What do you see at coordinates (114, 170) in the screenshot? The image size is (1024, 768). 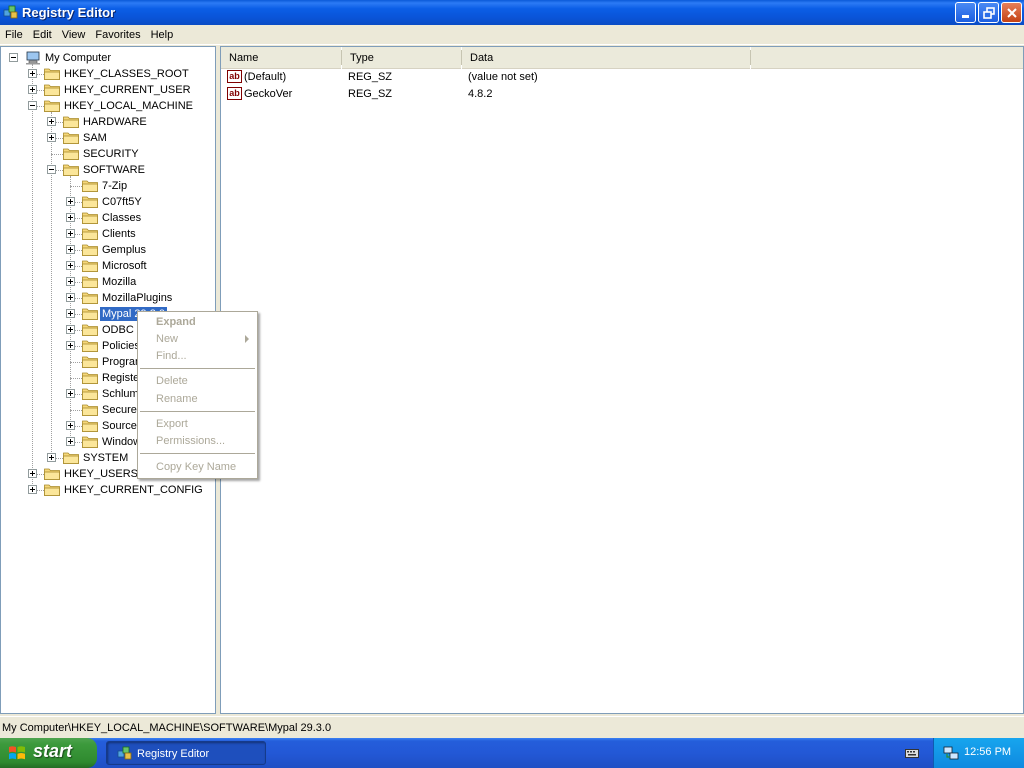 I see `tree-node-label: SOFTWARE` at bounding box center [114, 170].